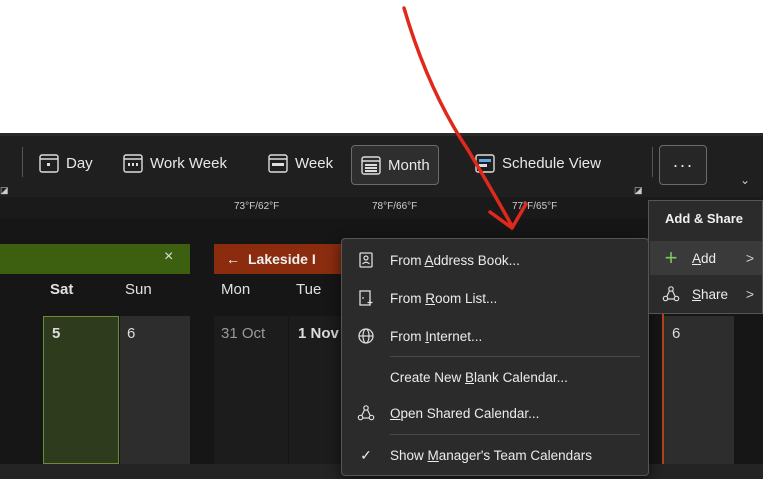 The image size is (763, 479). What do you see at coordinates (366, 454) in the screenshot?
I see `checkmark-icon: ✓` at bounding box center [366, 454].